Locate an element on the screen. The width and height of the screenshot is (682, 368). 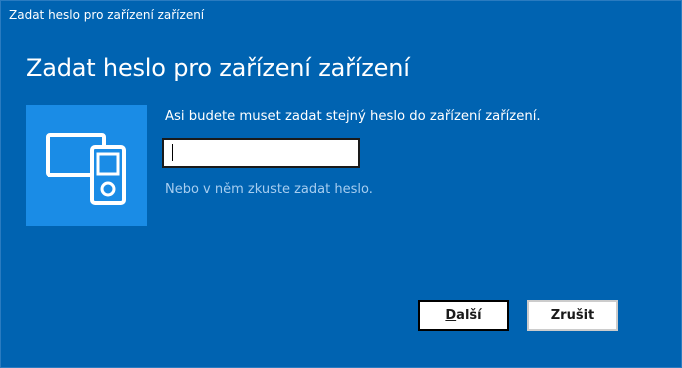
pin-hint: Nebo v něm zkuste zadat heslo. is located at coordinates (269, 189).